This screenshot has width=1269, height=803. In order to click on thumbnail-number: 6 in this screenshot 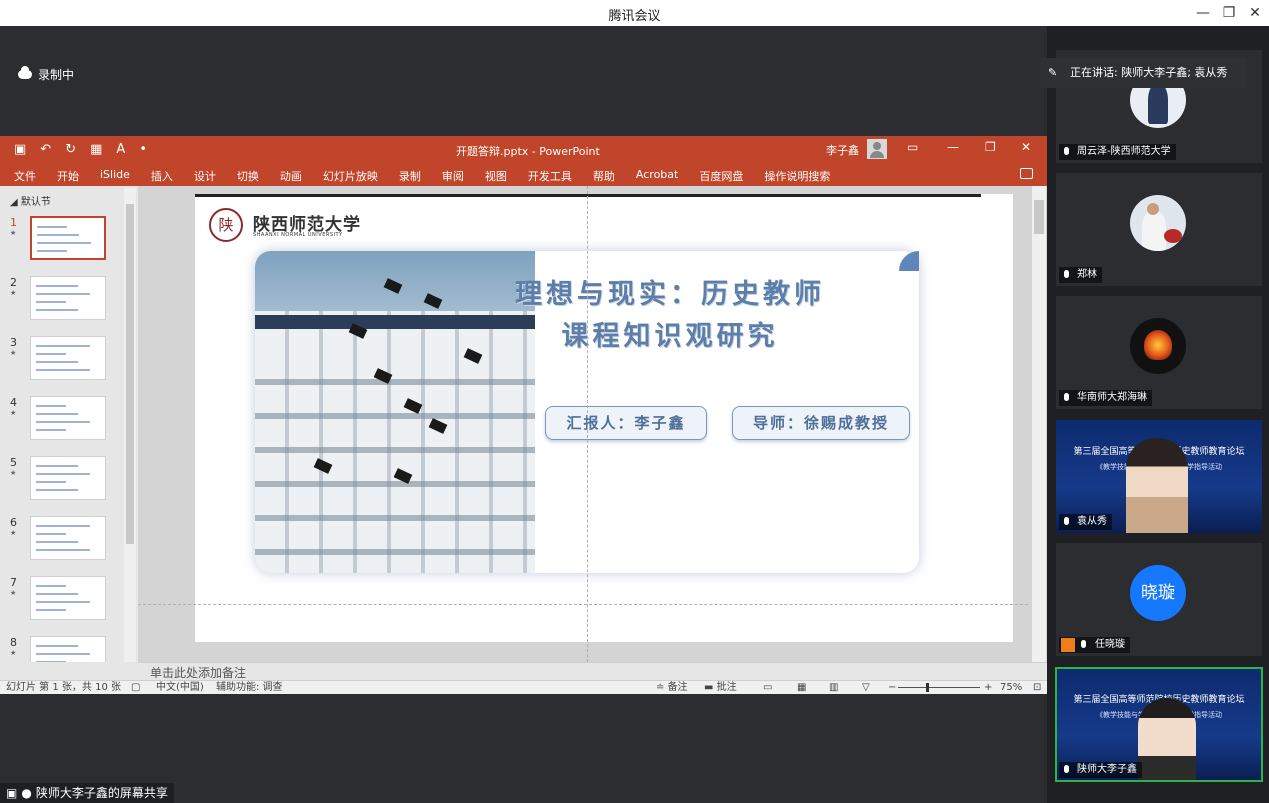, I will do `click(13, 522)`.